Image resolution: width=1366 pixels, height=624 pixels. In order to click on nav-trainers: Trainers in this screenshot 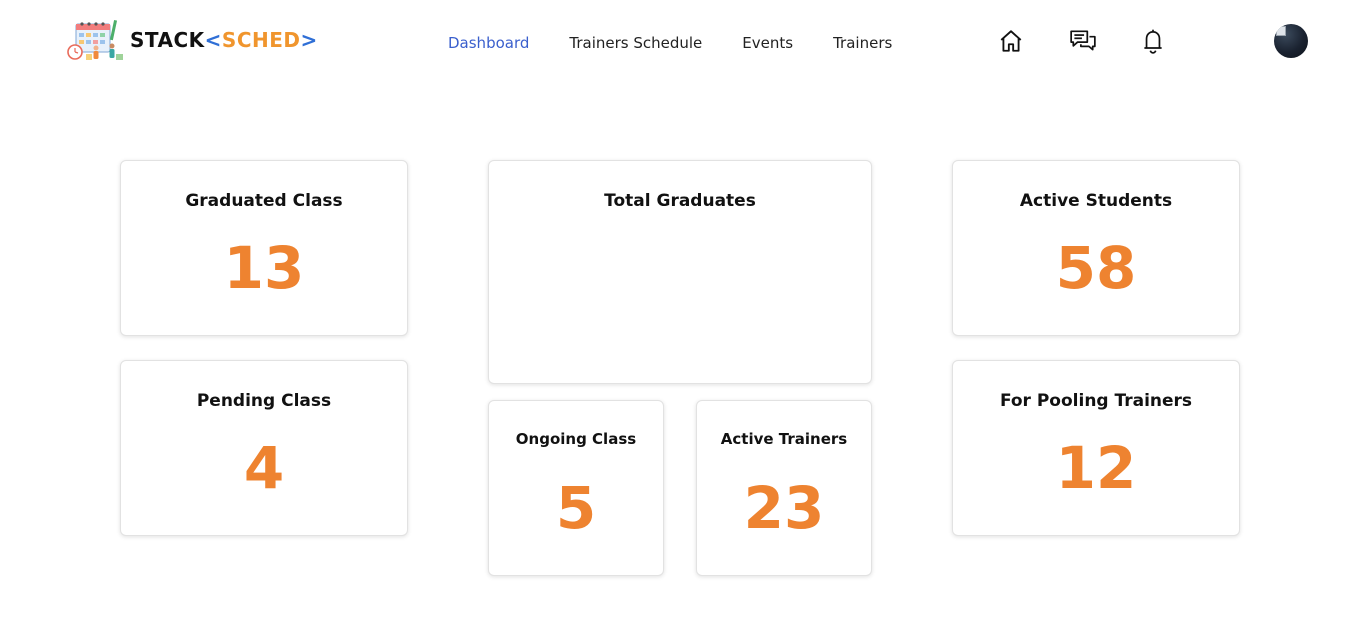, I will do `click(862, 43)`.